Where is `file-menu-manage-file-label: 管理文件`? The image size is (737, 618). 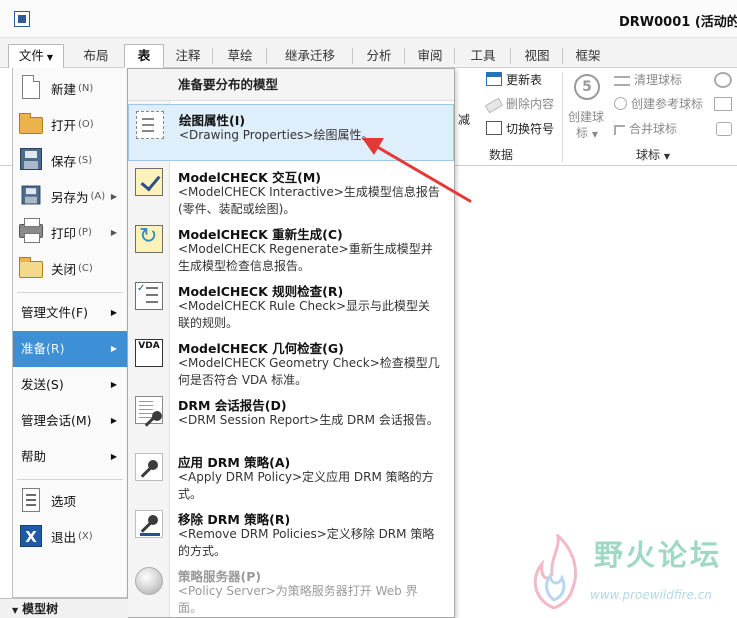 file-menu-manage-file-label: 管理文件 is located at coordinates (46, 312).